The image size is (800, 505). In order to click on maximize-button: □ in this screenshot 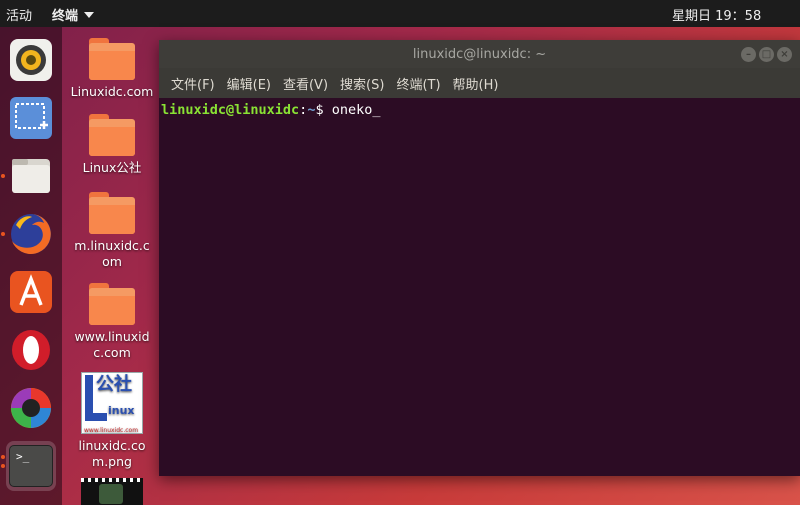, I will do `click(766, 54)`.